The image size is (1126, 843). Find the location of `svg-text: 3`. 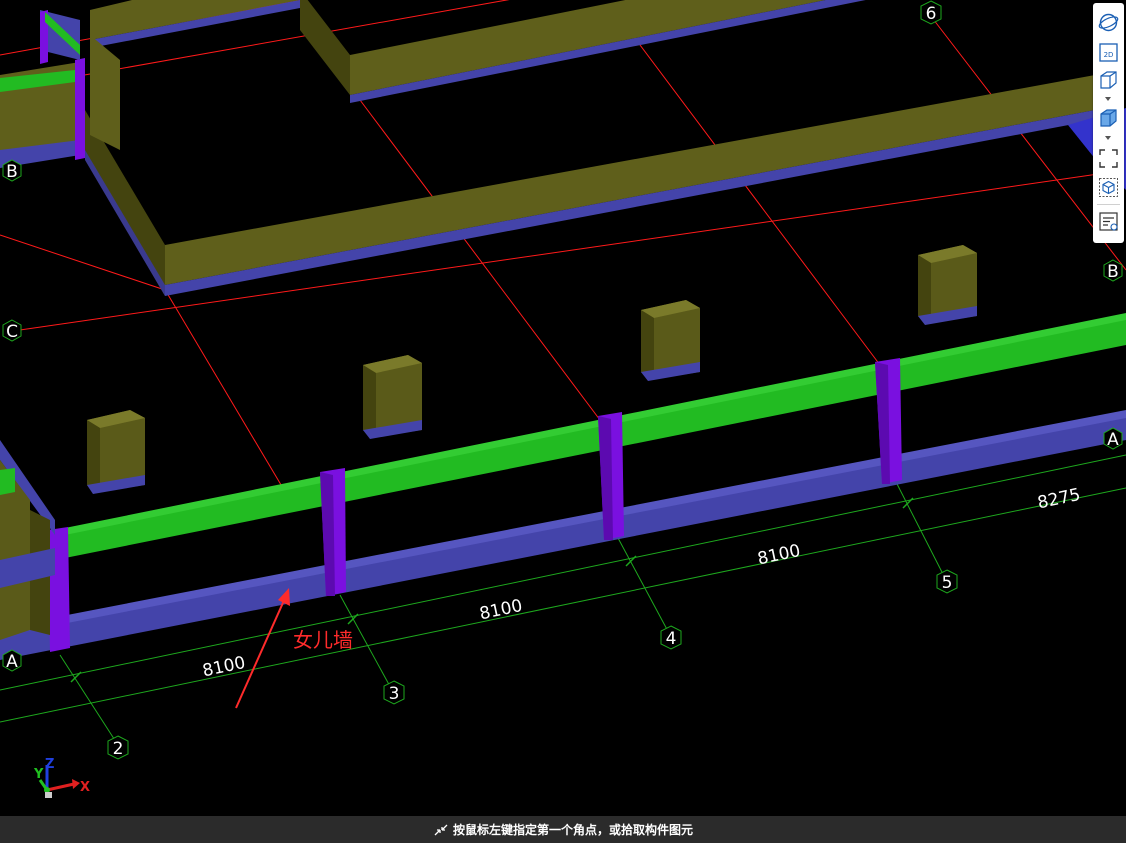

svg-text: 3 is located at coordinates (394, 694).